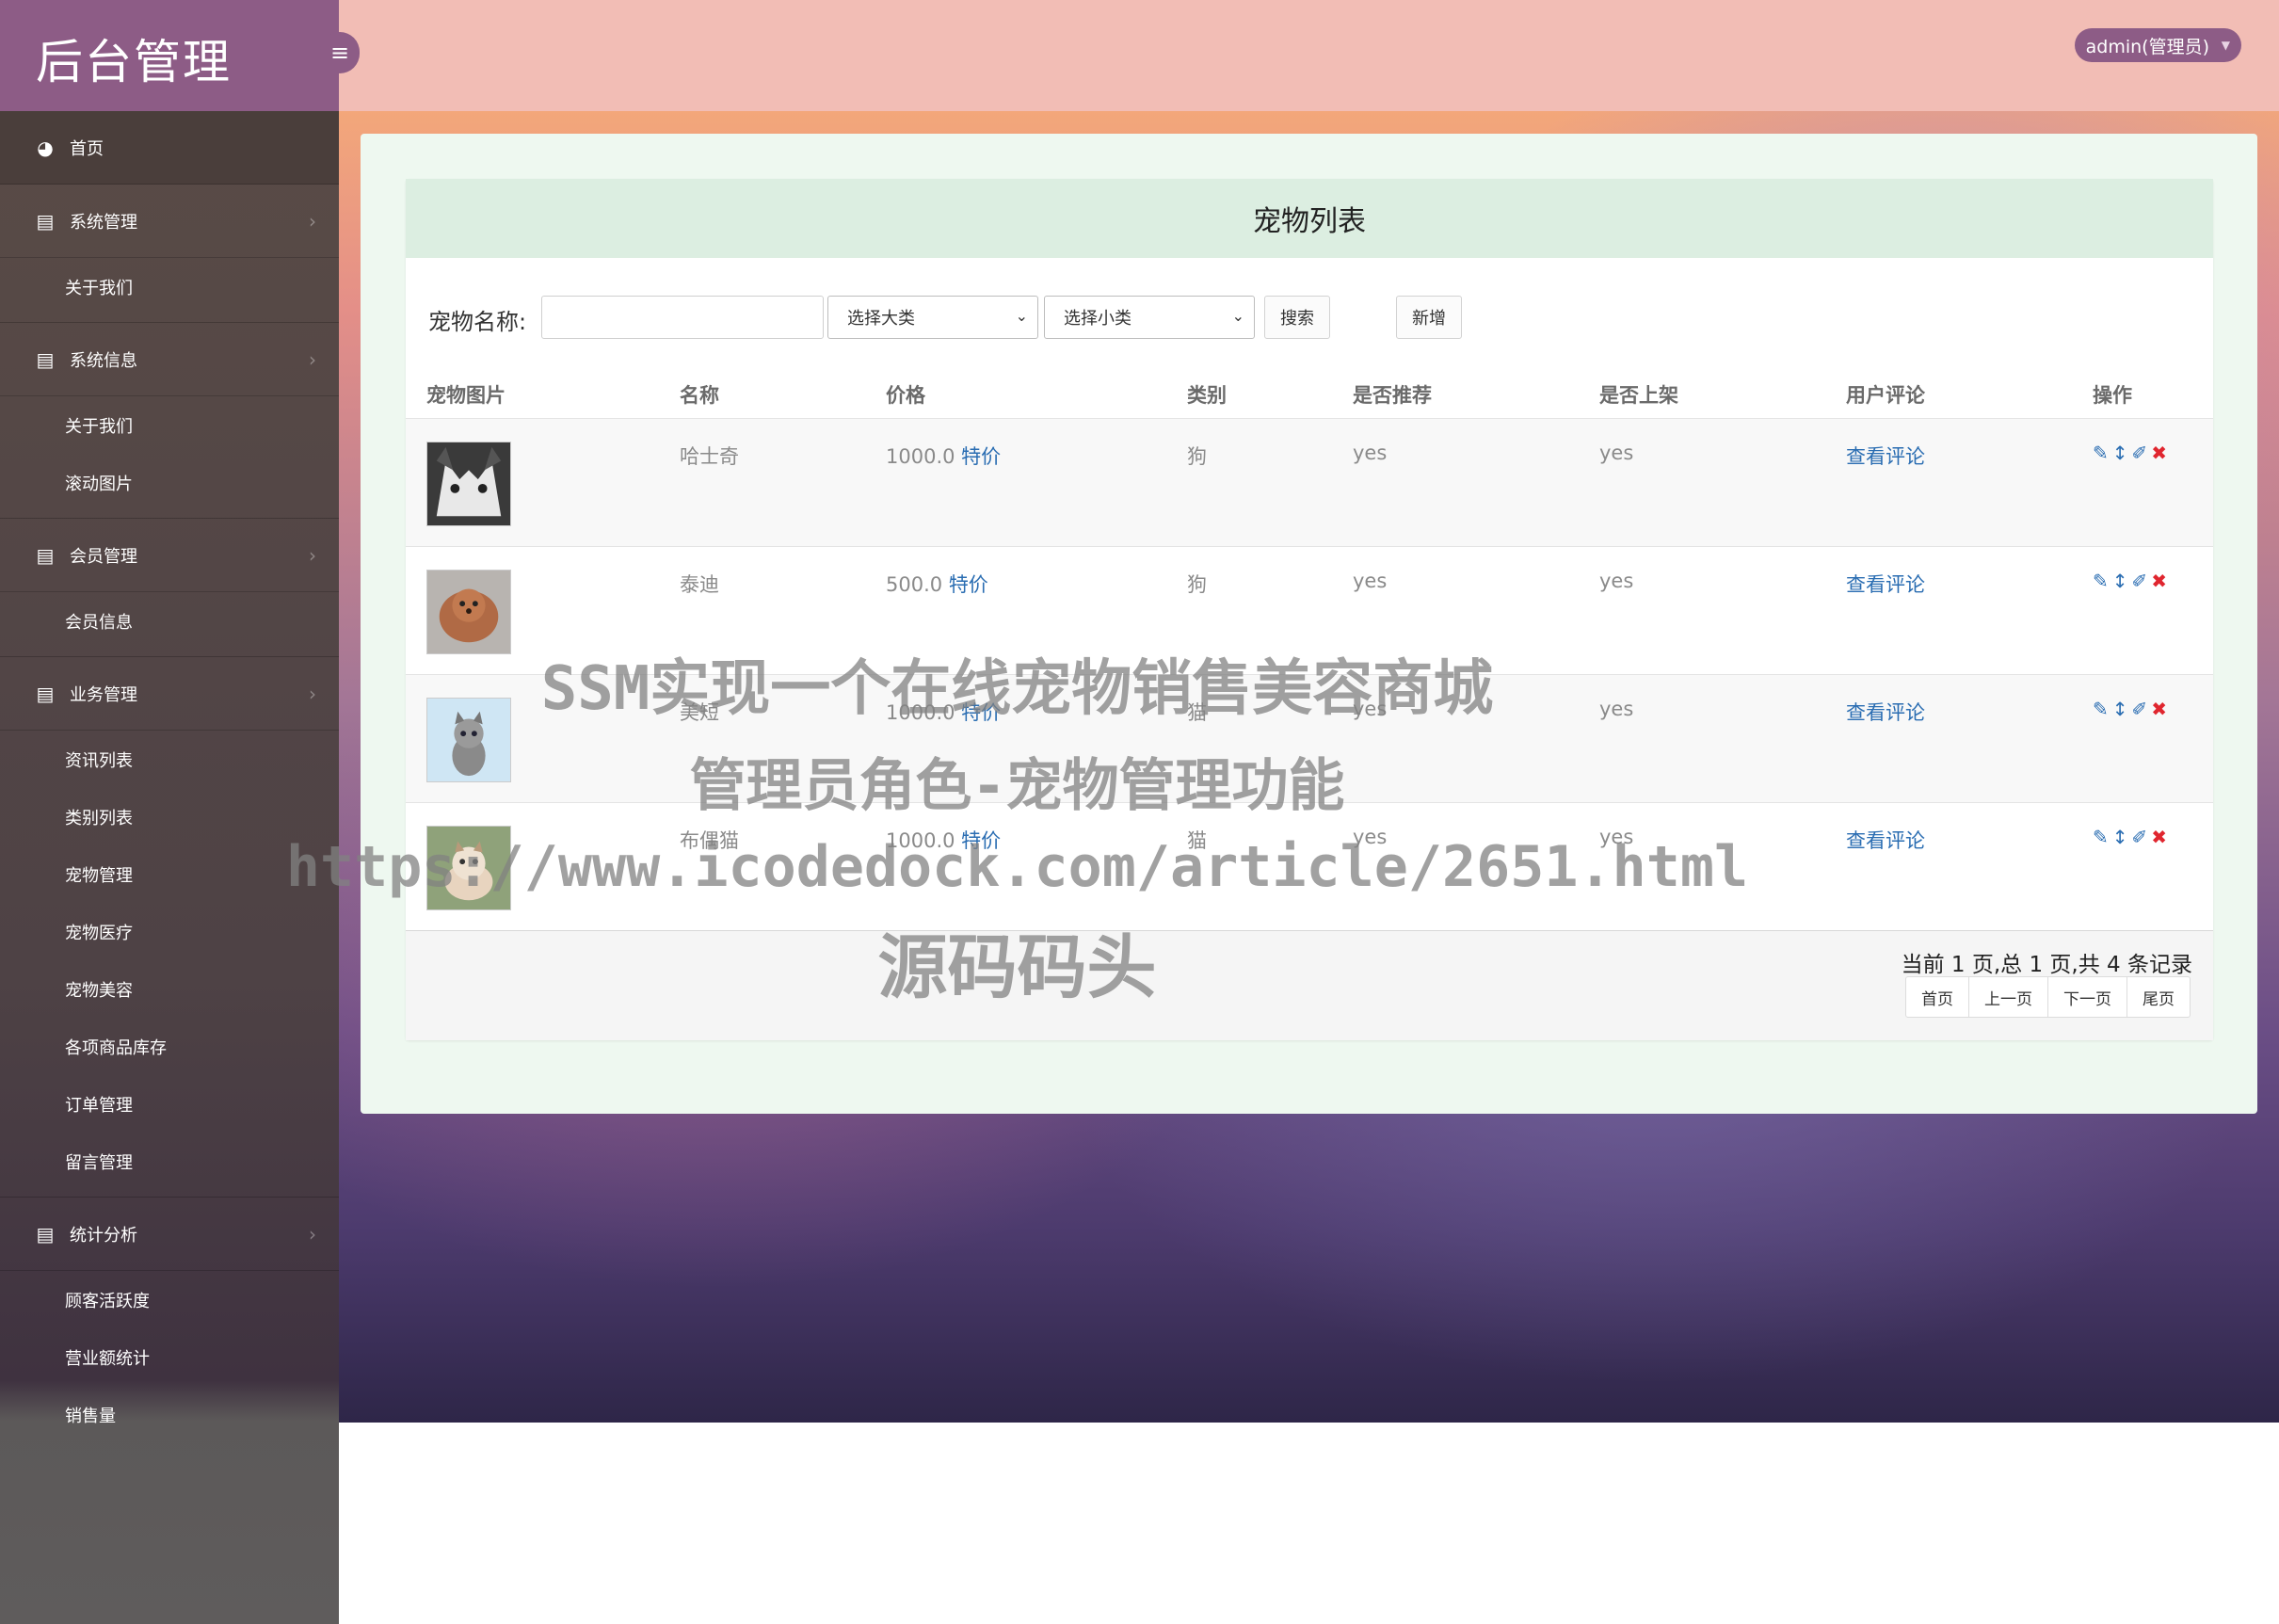  What do you see at coordinates (469, 740) in the screenshot?
I see `pet-image-shorthair` at bounding box center [469, 740].